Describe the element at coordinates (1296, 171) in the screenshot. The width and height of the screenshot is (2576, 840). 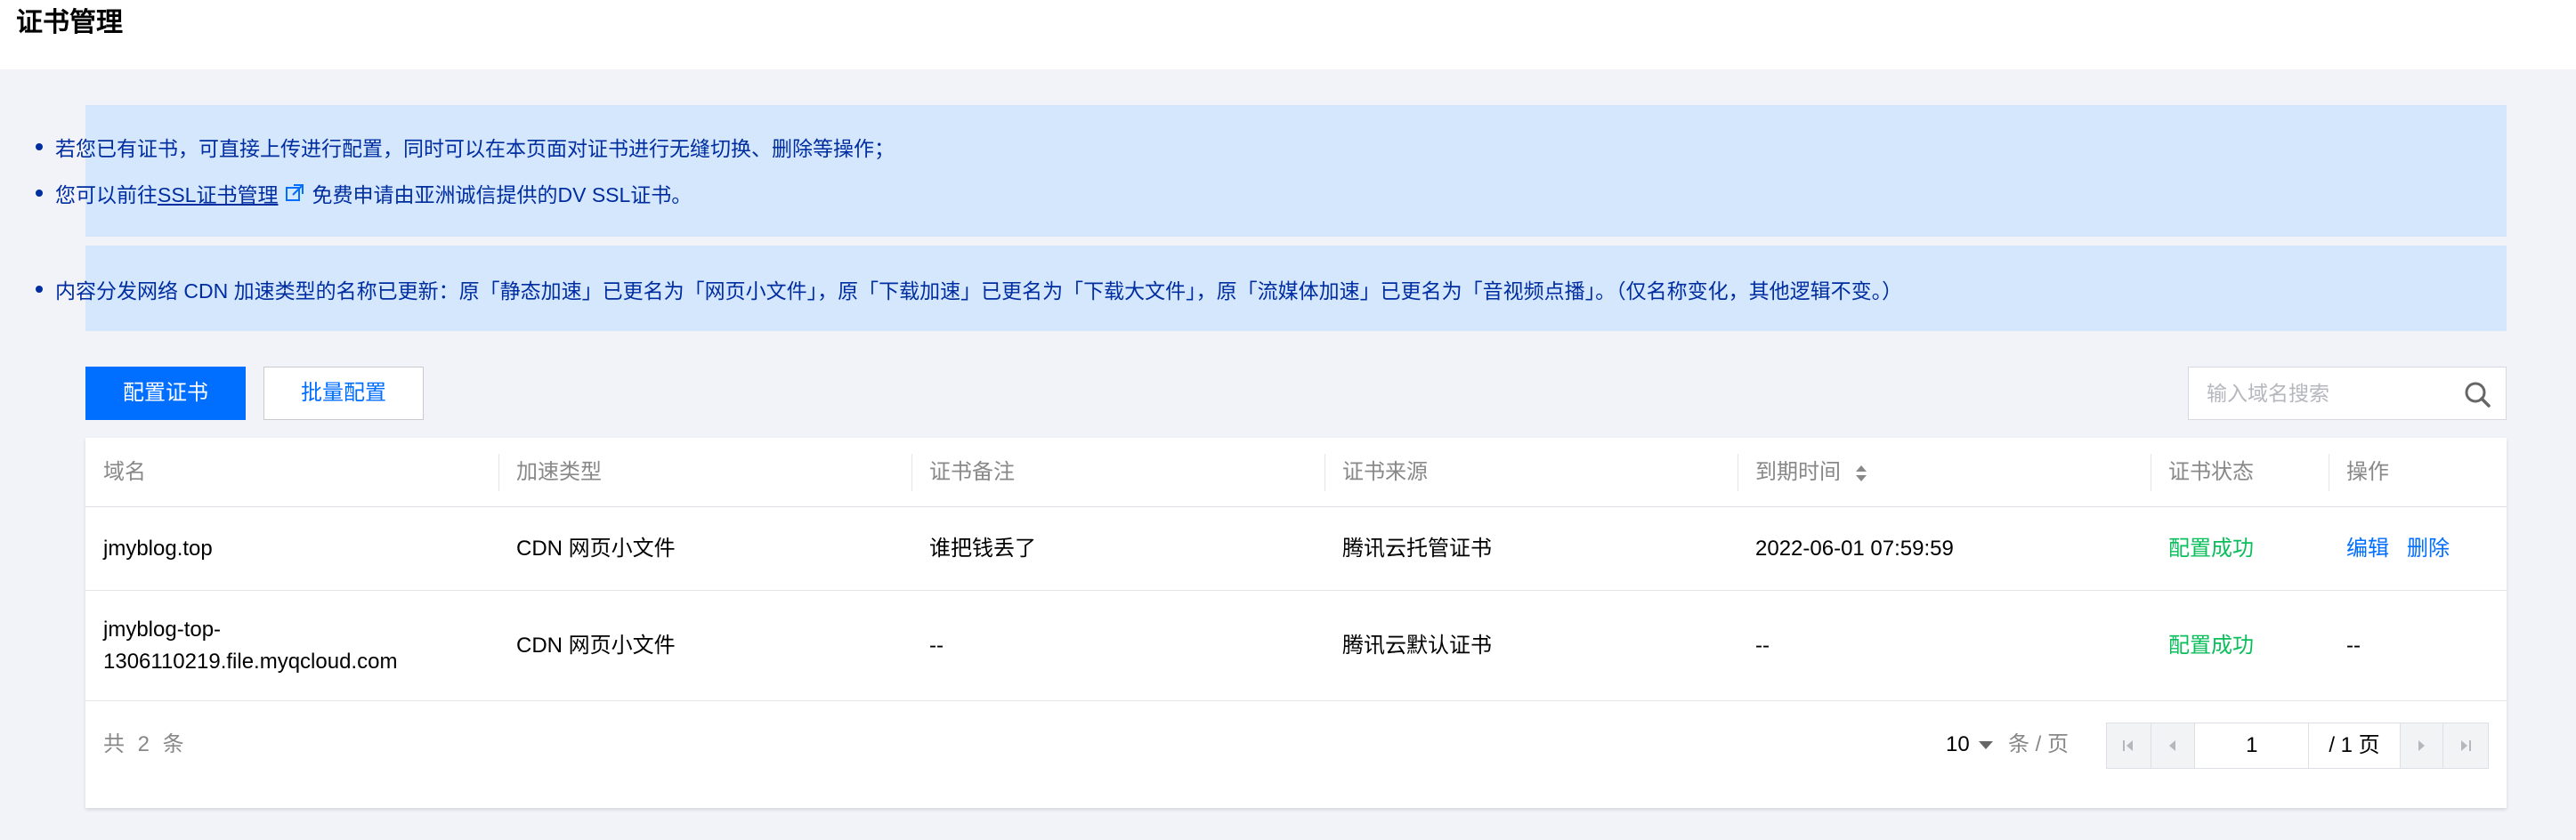
I see `notice-box-ssl` at that location.